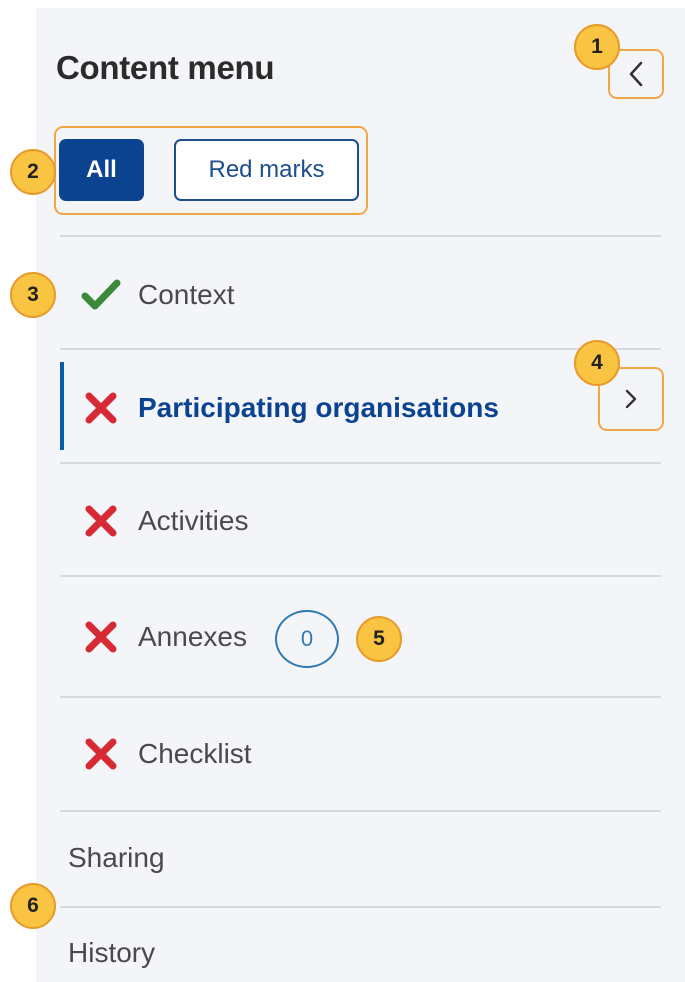 The height and width of the screenshot is (982, 685). Describe the element at coordinates (186, 294) in the screenshot. I see `menu-item-label: Context` at that location.